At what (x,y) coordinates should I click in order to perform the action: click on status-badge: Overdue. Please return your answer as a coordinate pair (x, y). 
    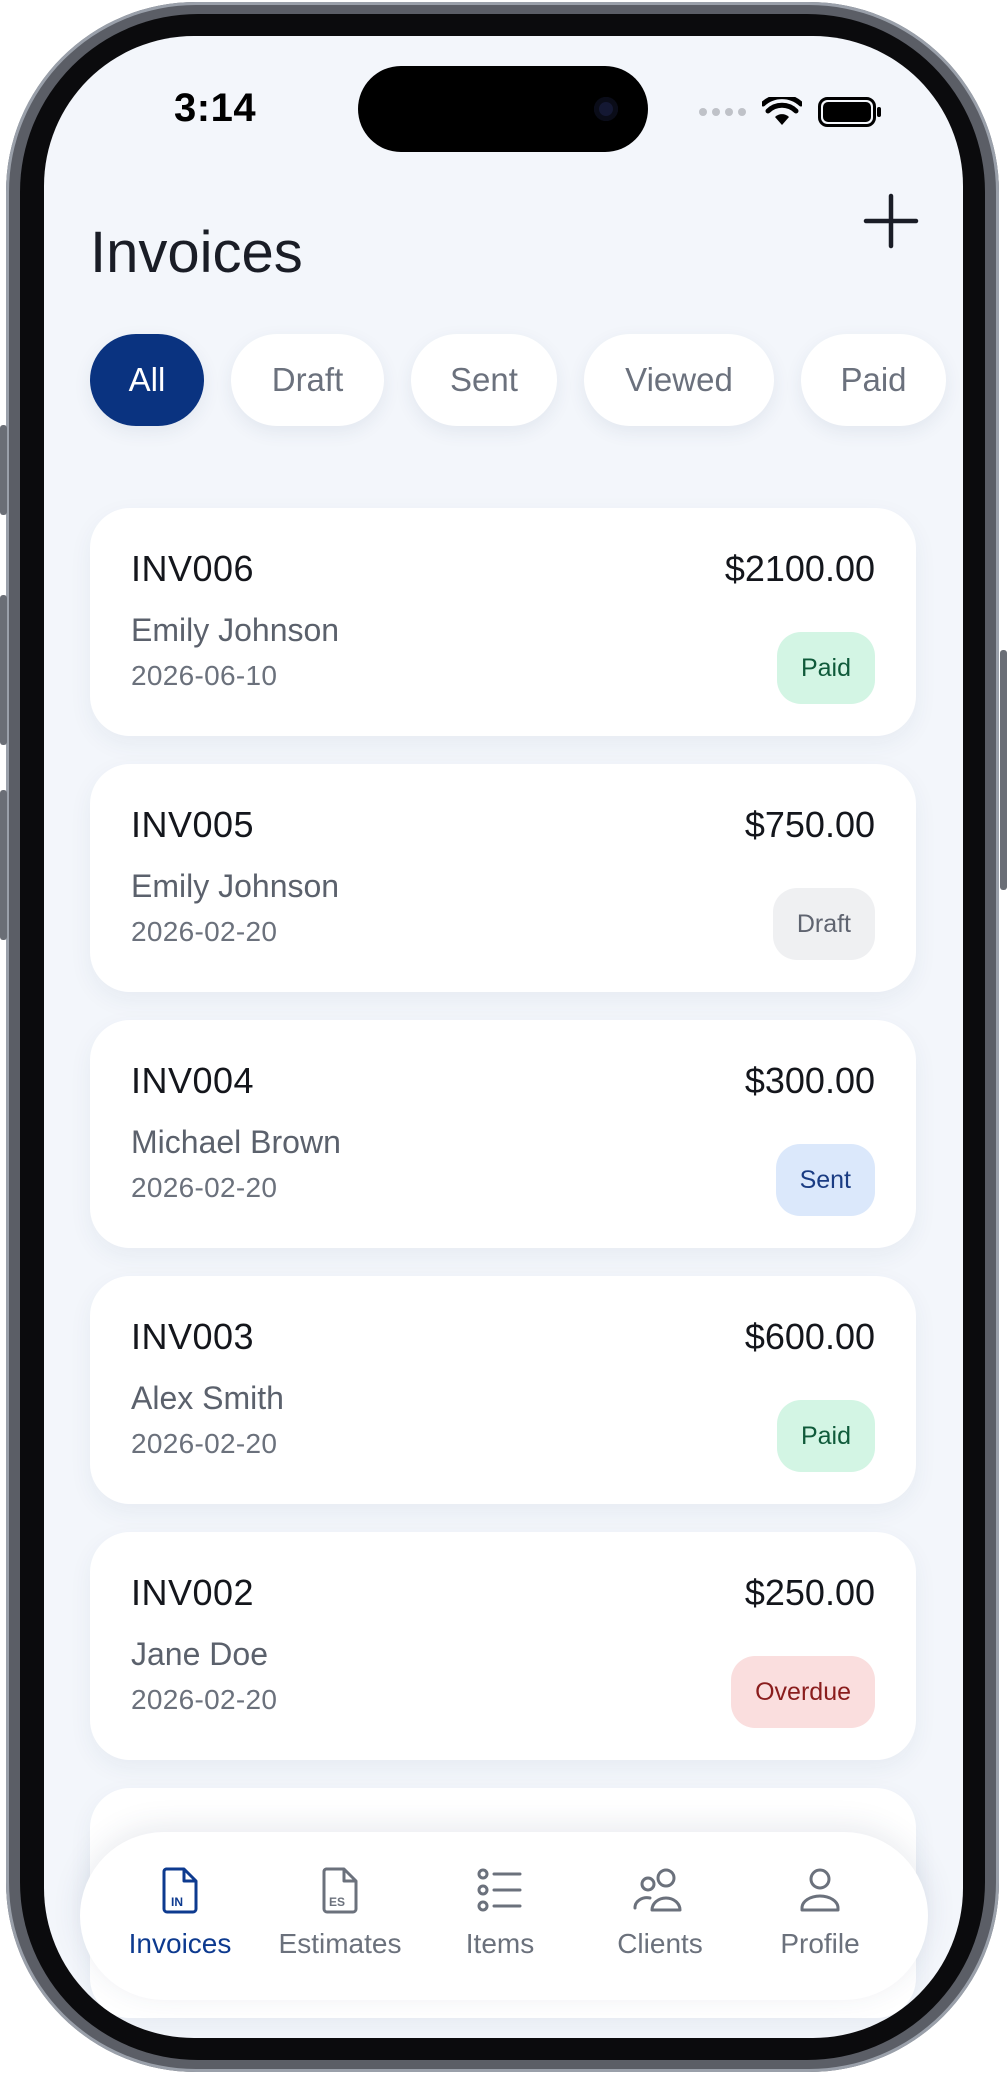
    Looking at the image, I should click on (803, 1692).